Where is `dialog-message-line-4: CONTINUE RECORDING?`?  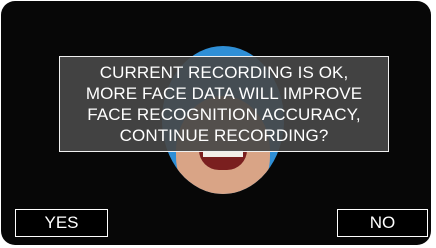
dialog-message-line-4: CONTINUE RECORDING? is located at coordinates (224, 135).